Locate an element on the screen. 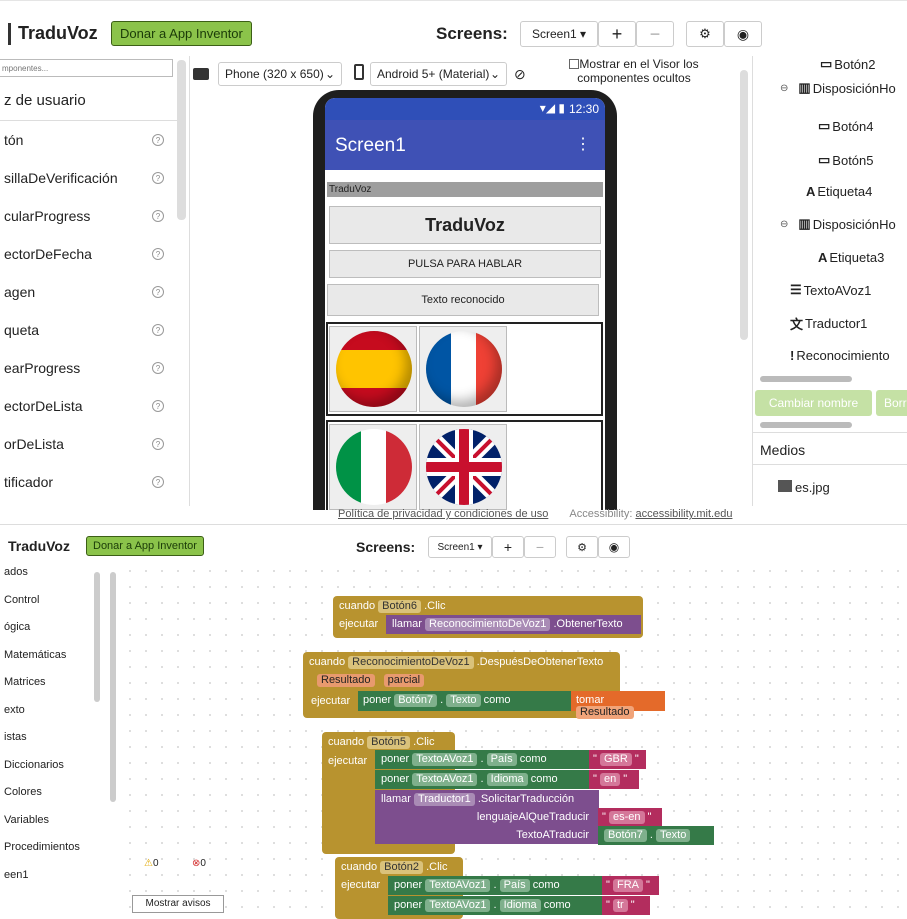  categories-scrollbar is located at coordinates (97, 637).